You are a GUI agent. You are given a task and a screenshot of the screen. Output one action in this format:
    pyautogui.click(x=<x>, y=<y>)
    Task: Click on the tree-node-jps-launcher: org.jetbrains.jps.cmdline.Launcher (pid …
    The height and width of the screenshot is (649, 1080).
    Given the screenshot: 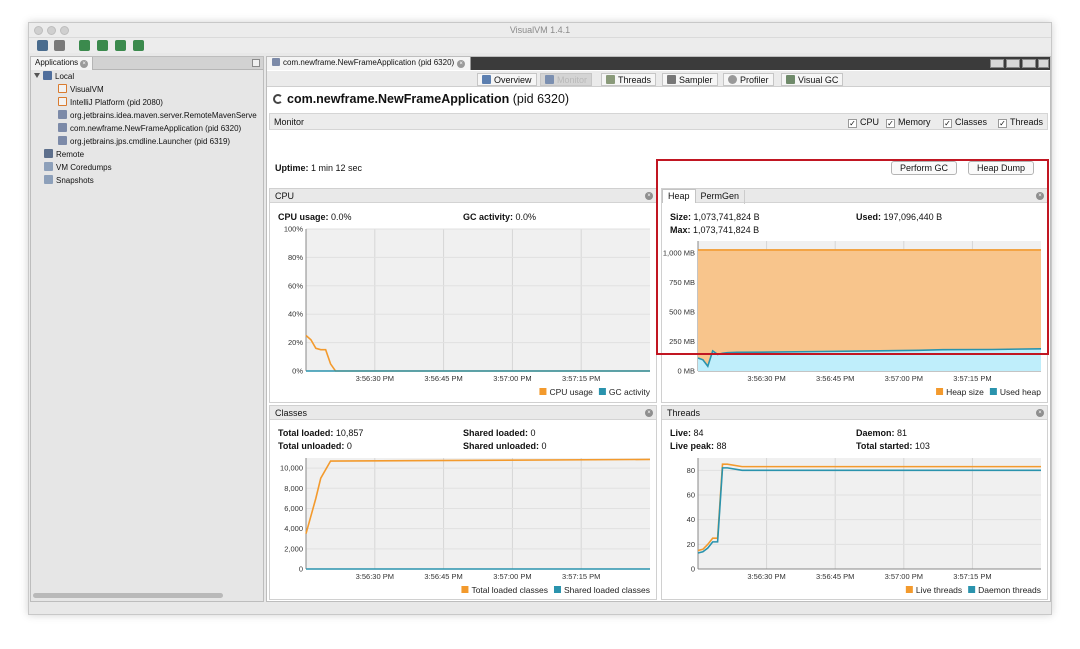 What is the action you would take?
    pyautogui.click(x=144, y=142)
    